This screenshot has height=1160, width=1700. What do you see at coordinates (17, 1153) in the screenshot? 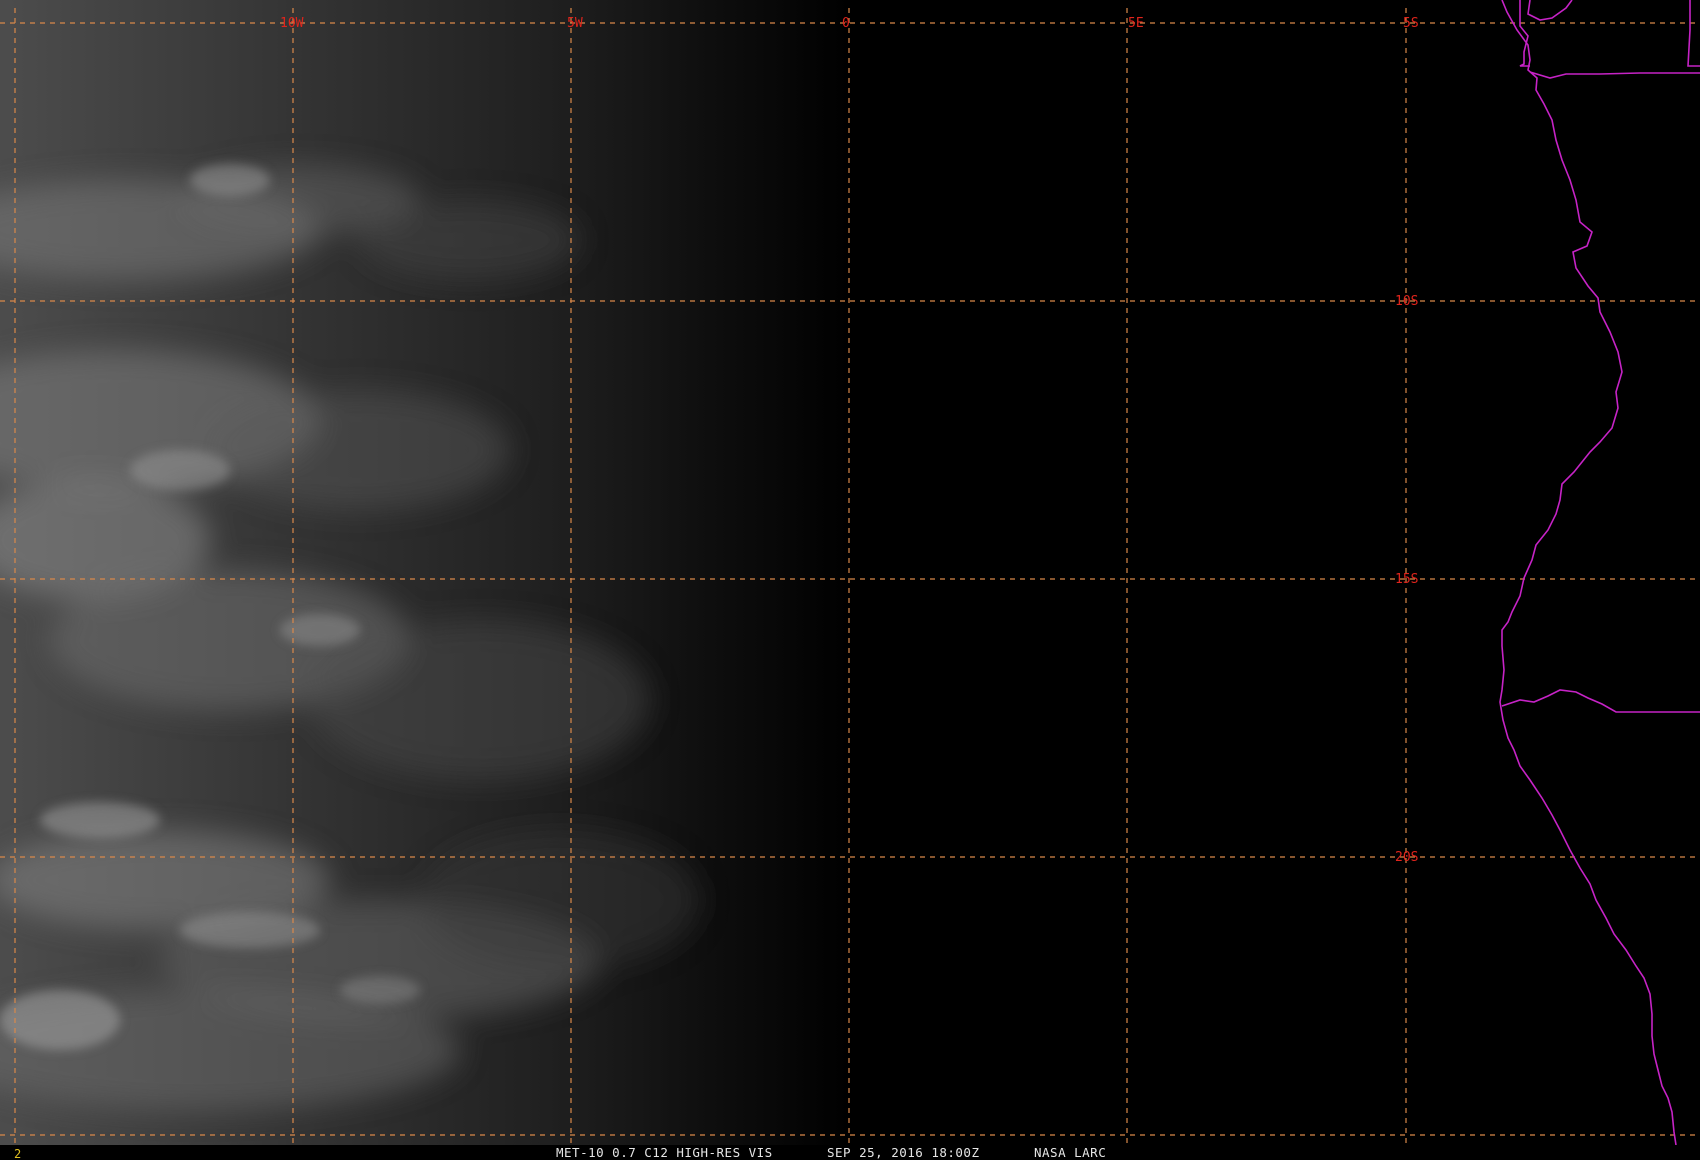
I see `frame-number: 2` at bounding box center [17, 1153].